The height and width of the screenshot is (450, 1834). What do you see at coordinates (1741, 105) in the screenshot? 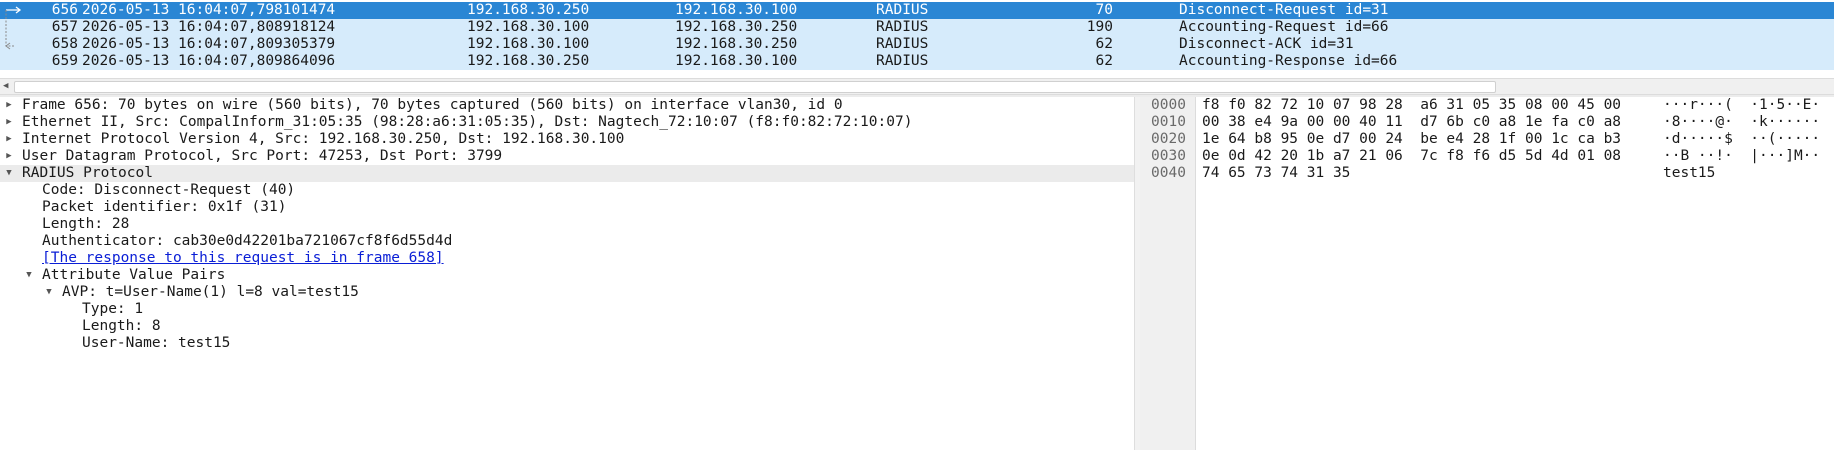
I see `ascii-bytes: ···r···( ·1·5··E·` at bounding box center [1741, 105].